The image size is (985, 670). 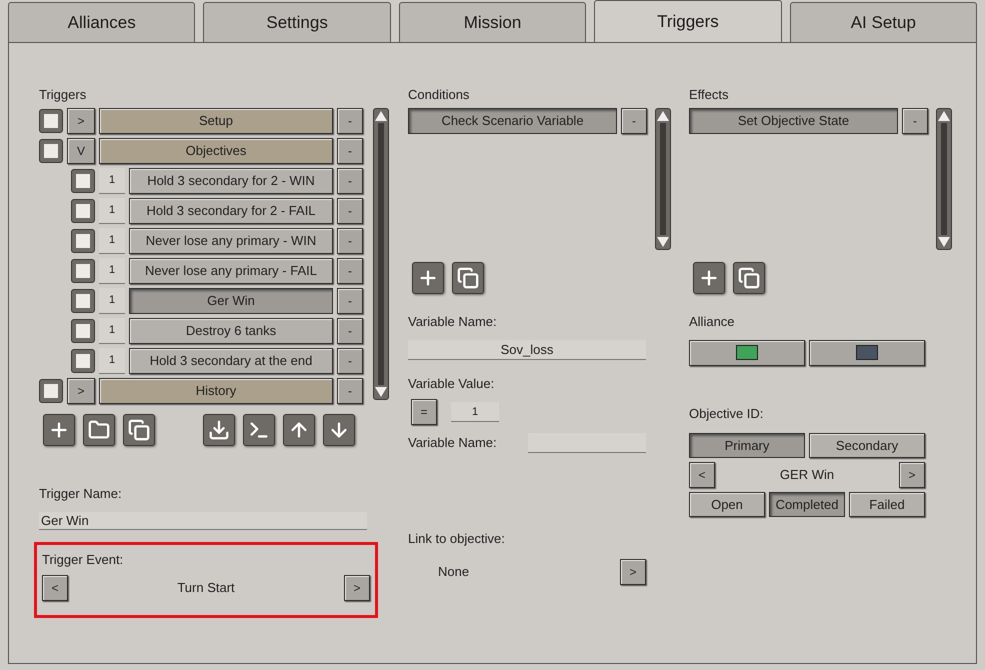 What do you see at coordinates (727, 504) in the screenshot?
I see `objective-state-button: Open` at bounding box center [727, 504].